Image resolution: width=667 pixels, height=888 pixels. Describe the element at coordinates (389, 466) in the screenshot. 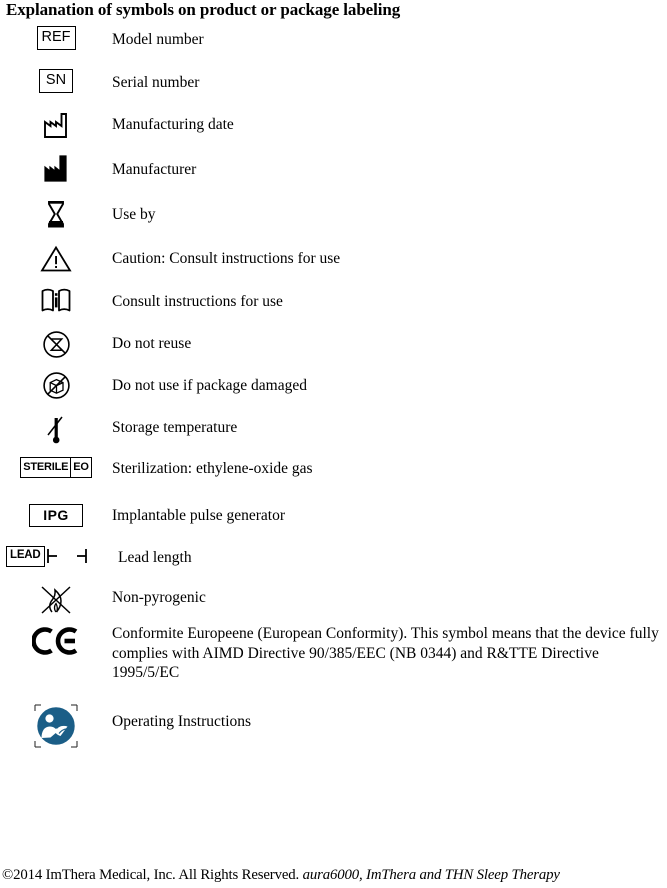

I see `symbol-label: Sterilization: ethylene-oxide gas` at that location.